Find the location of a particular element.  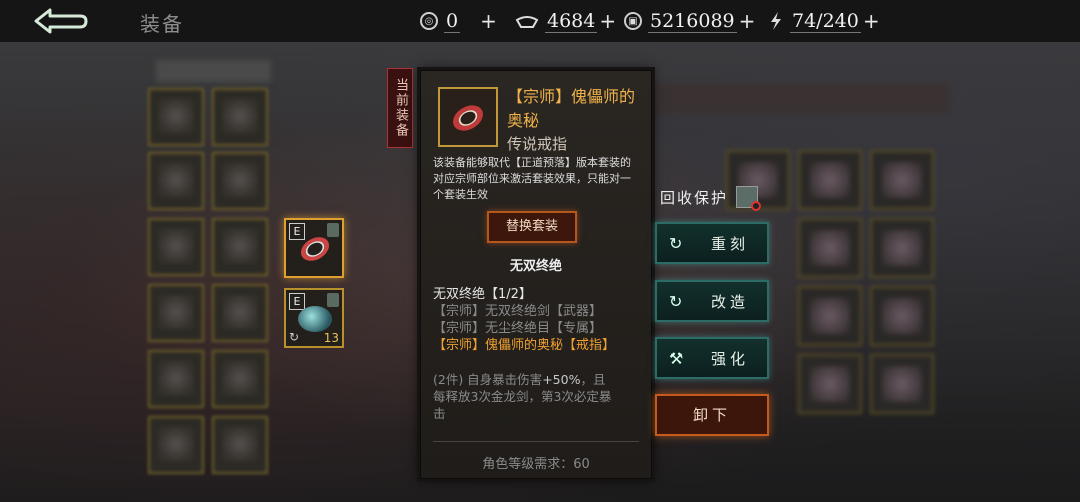

page-title: 装备 is located at coordinates (162, 24).